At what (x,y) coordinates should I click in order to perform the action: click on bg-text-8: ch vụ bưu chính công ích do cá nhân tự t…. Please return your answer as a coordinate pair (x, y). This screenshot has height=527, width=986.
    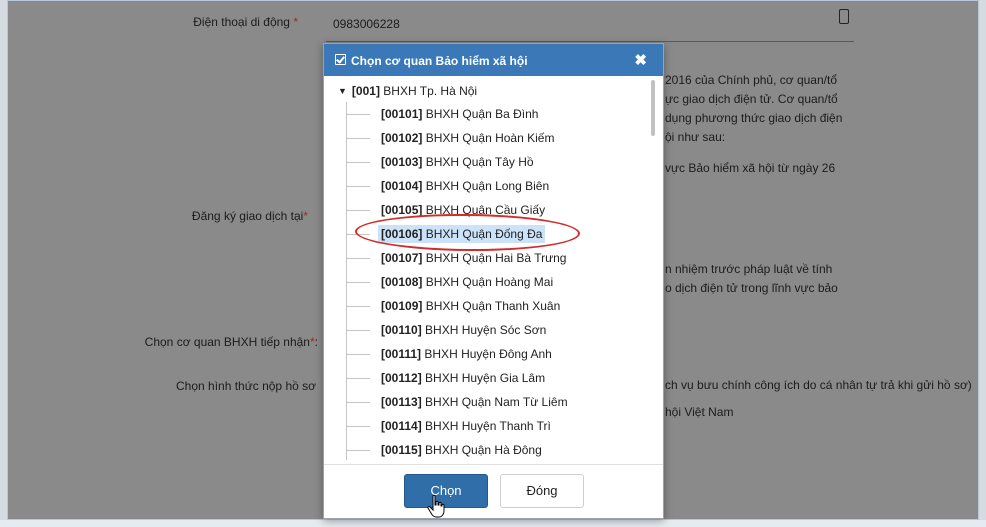
    Looking at the image, I should click on (818, 385).